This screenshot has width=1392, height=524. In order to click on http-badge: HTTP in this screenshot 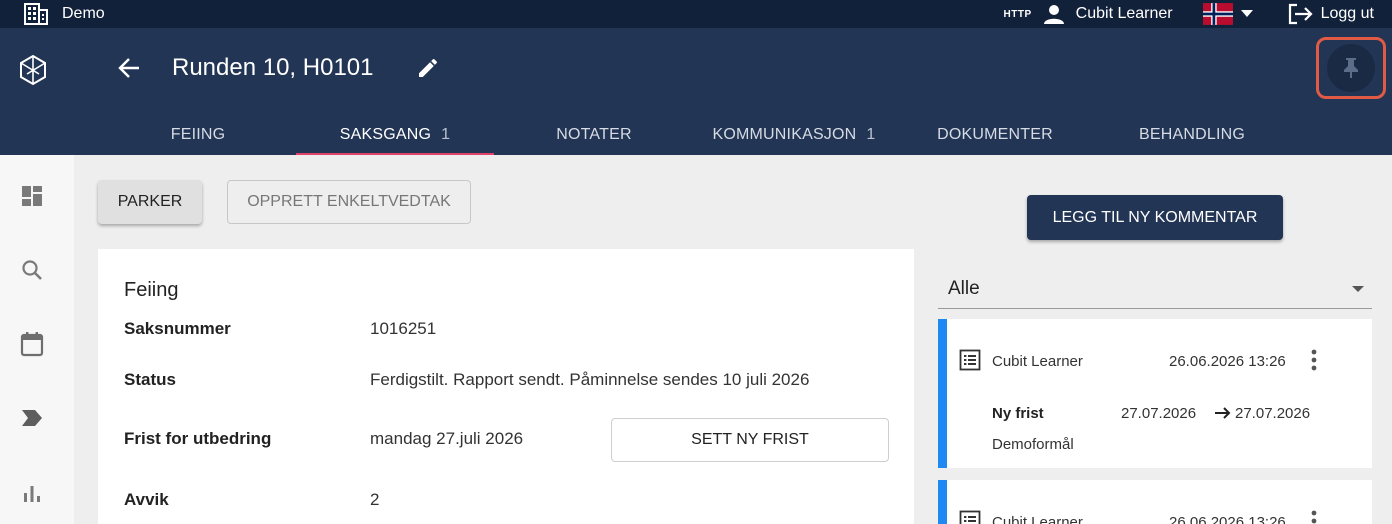, I will do `click(1017, 14)`.